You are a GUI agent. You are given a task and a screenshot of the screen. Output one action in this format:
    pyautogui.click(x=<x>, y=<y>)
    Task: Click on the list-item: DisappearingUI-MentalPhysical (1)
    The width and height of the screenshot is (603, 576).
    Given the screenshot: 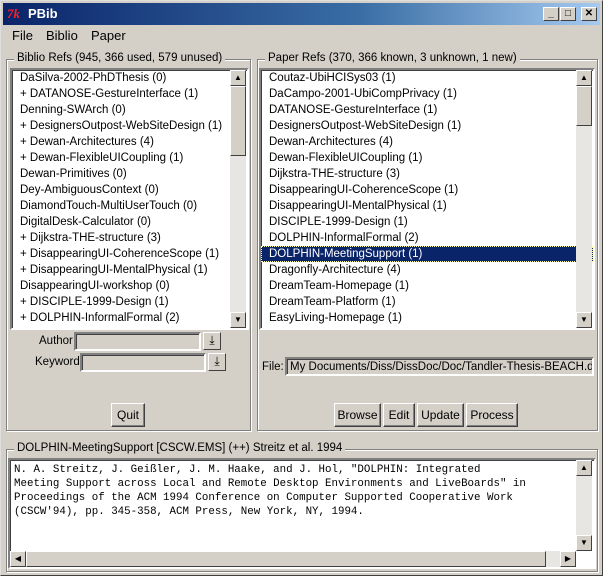 What is the action you would take?
    pyautogui.click(x=427, y=206)
    